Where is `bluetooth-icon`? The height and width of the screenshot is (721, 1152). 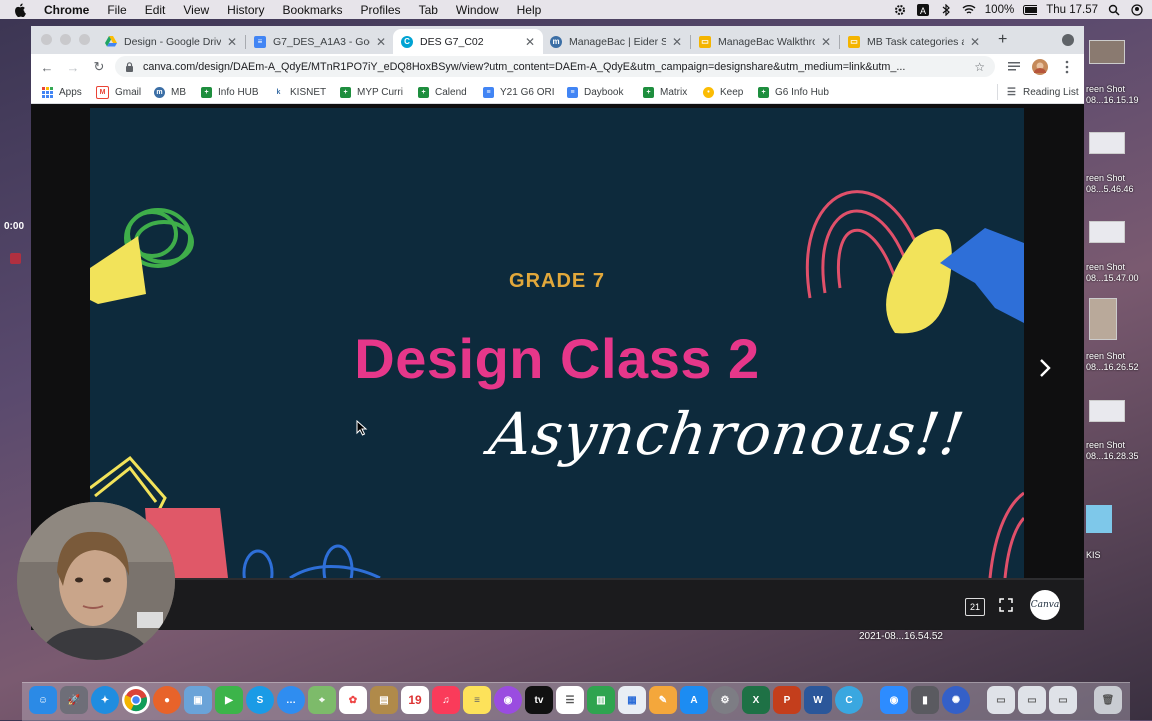 bluetooth-icon is located at coordinates (946, 10).